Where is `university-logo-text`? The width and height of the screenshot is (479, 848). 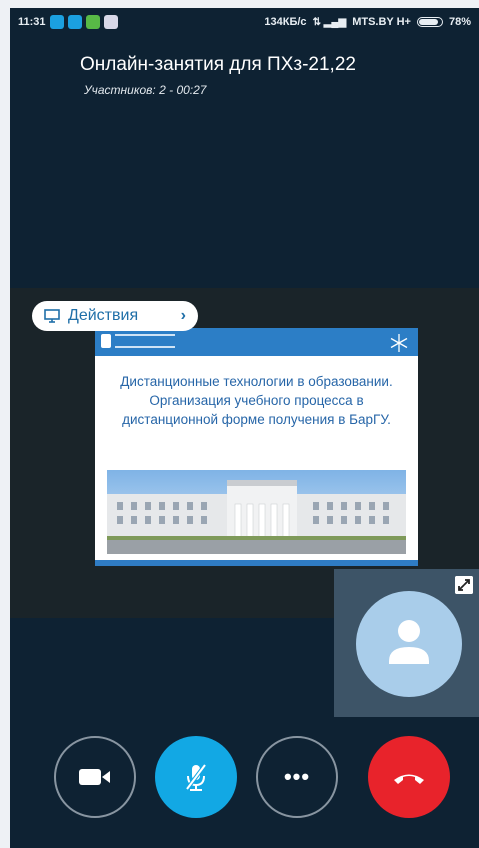 university-logo-text is located at coordinates (145, 341).